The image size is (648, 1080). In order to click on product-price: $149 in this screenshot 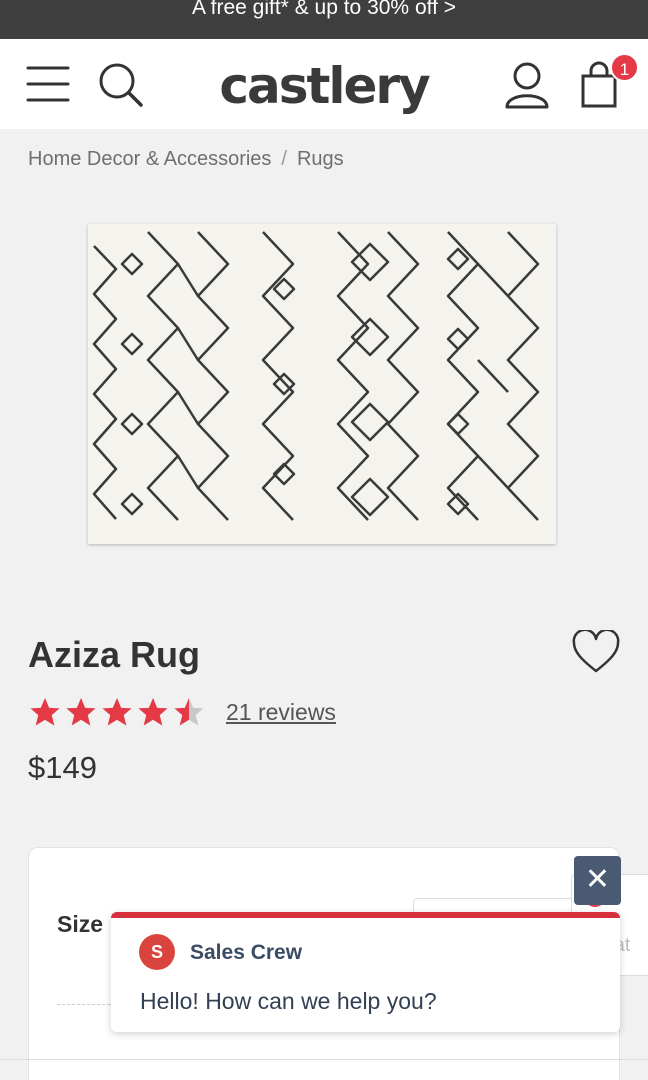, I will do `click(62, 767)`.